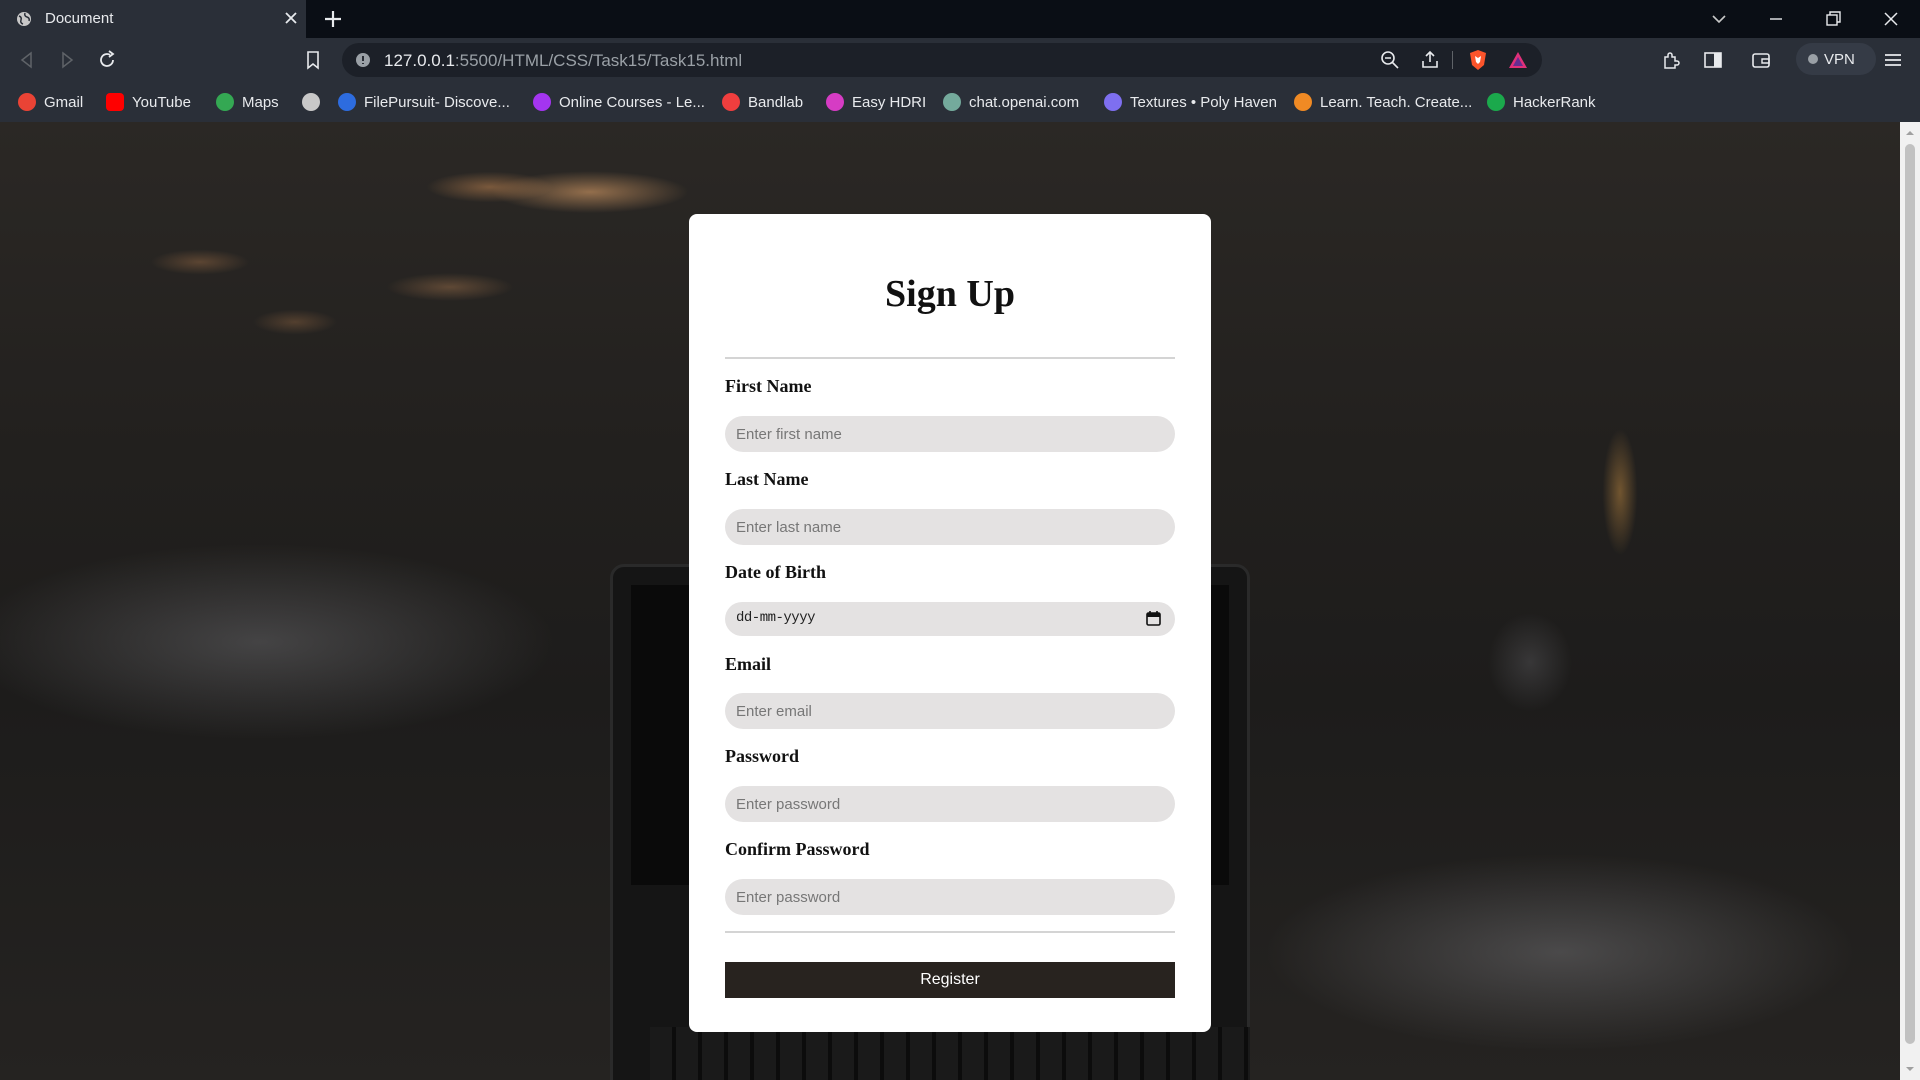 This screenshot has height=1080, width=1920. I want to click on brave-rewards-icon, so click(1518, 60).